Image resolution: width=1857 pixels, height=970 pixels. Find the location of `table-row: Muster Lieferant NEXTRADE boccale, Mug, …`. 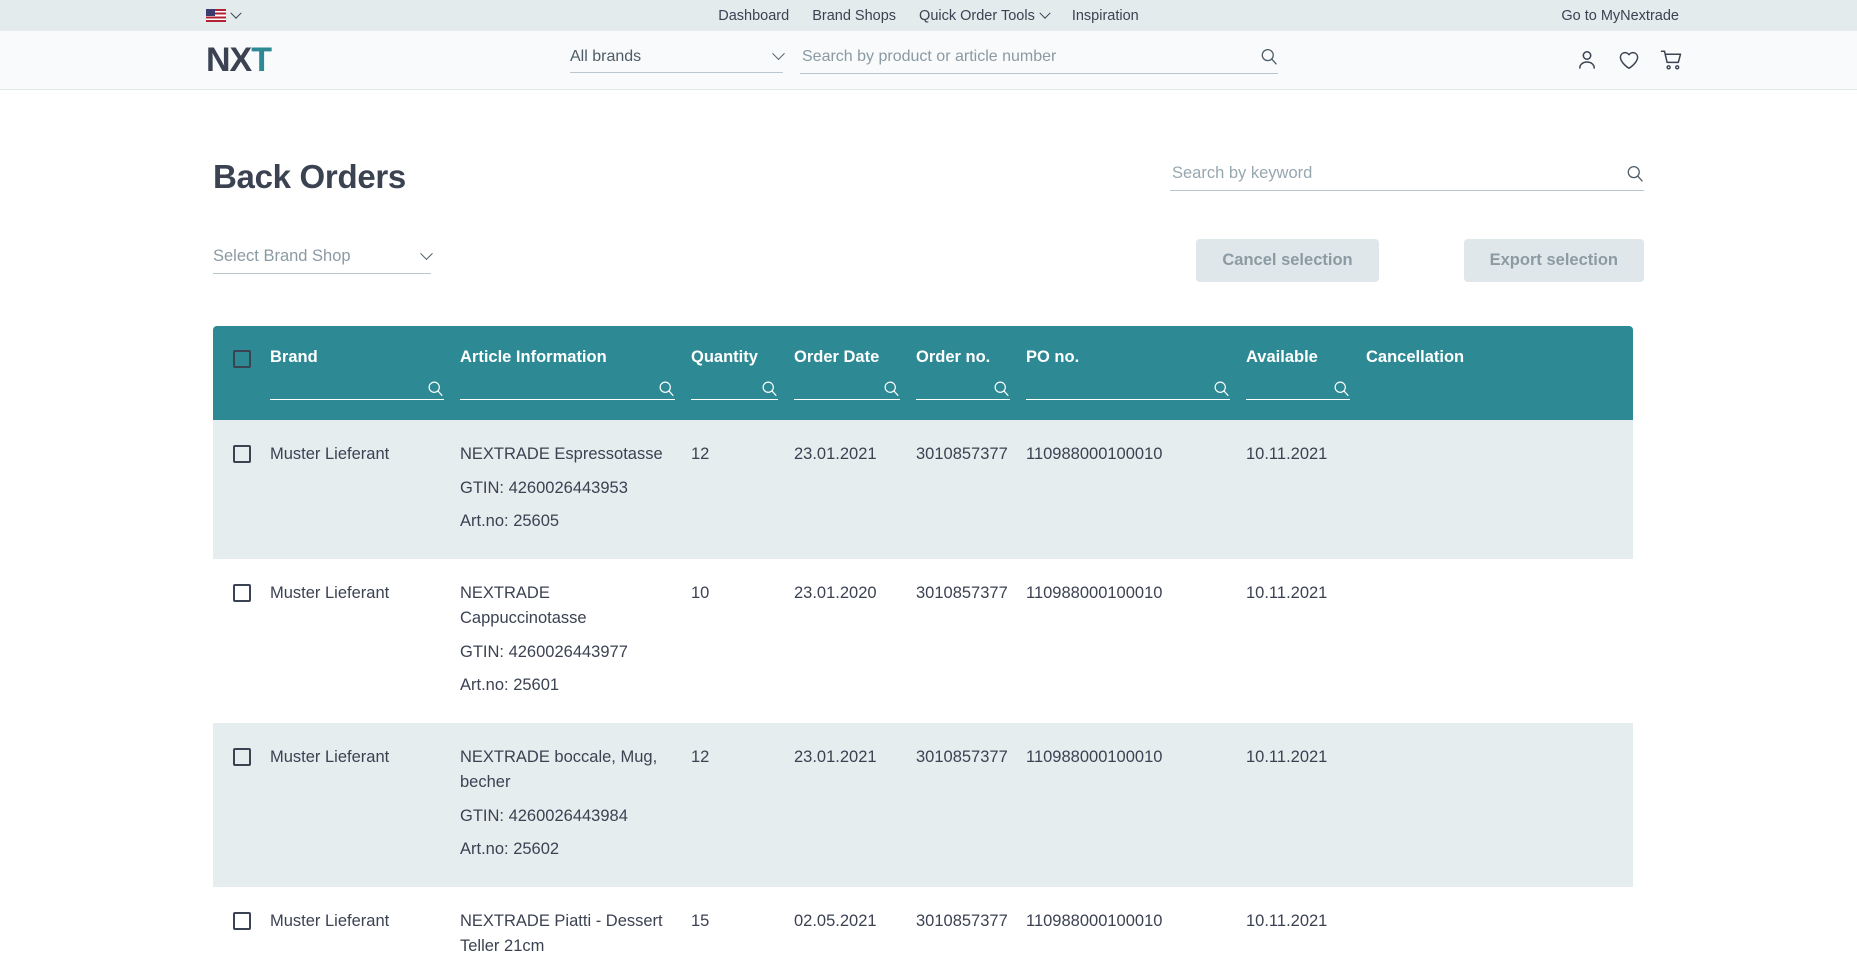

table-row: Muster Lieferant NEXTRADE boccale, Mug, … is located at coordinates (923, 805).